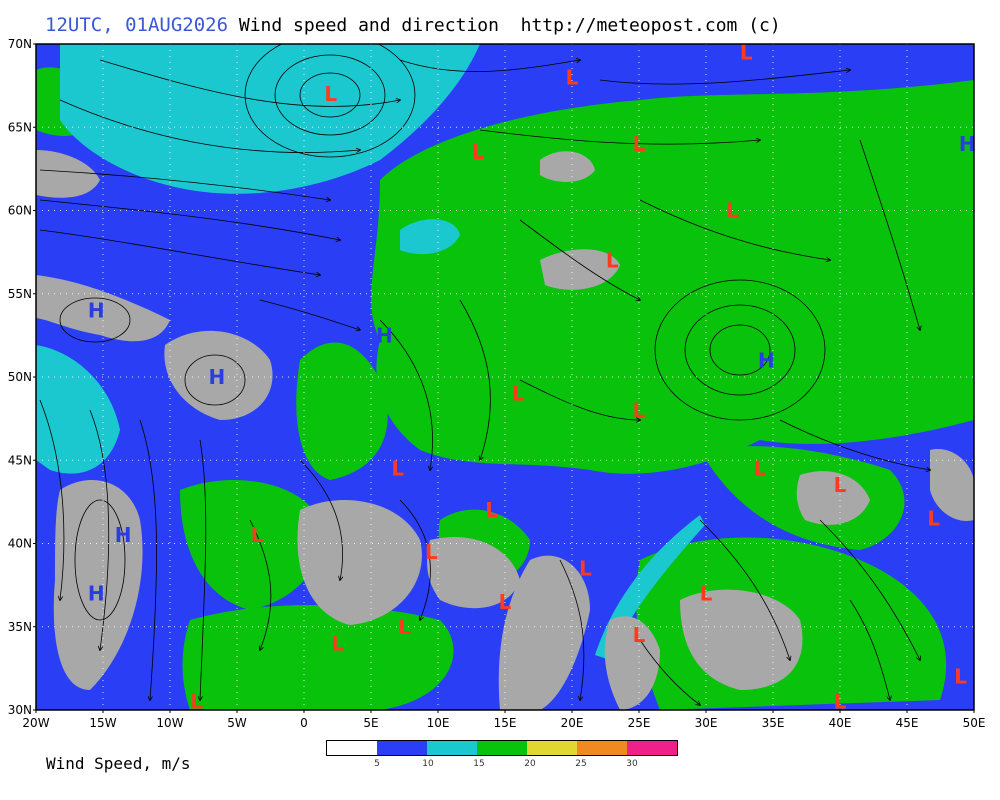 The width and height of the screenshot is (1000, 800). Describe the element at coordinates (572, 723) in the screenshot. I see `lon-label: 20E` at that location.